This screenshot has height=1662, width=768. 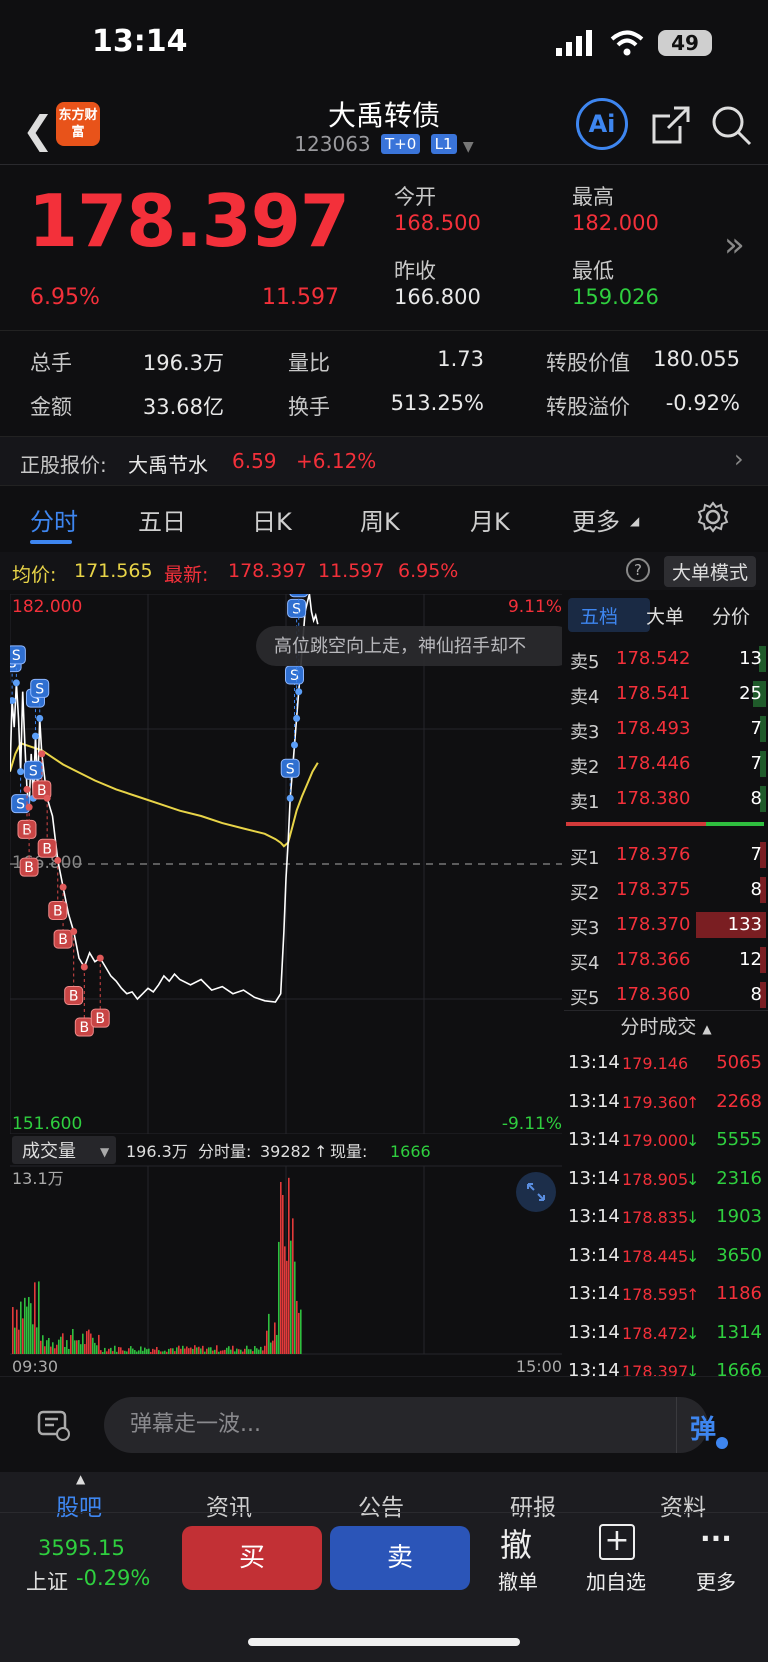 I want to click on bid-row: 买5 178.360 8, so click(x=666, y=995).